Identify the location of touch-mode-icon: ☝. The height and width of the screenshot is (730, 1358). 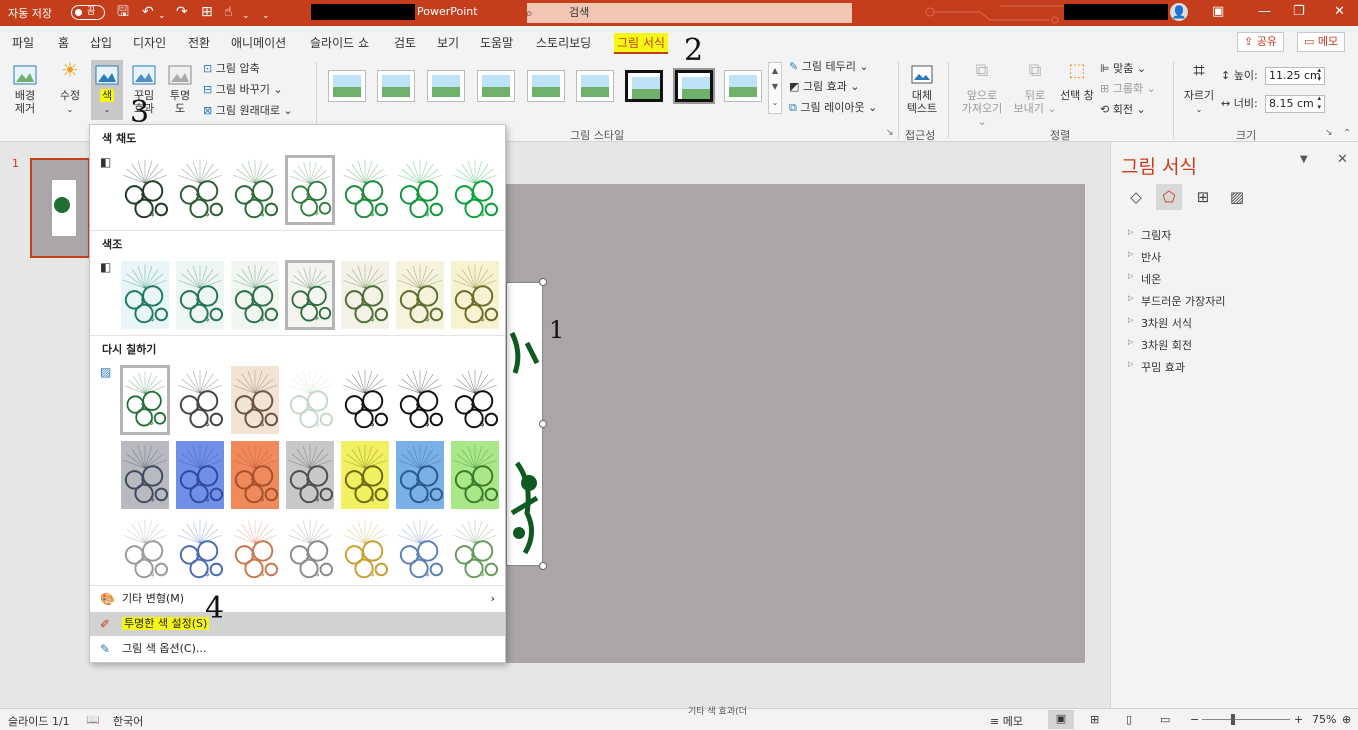
(228, 12).